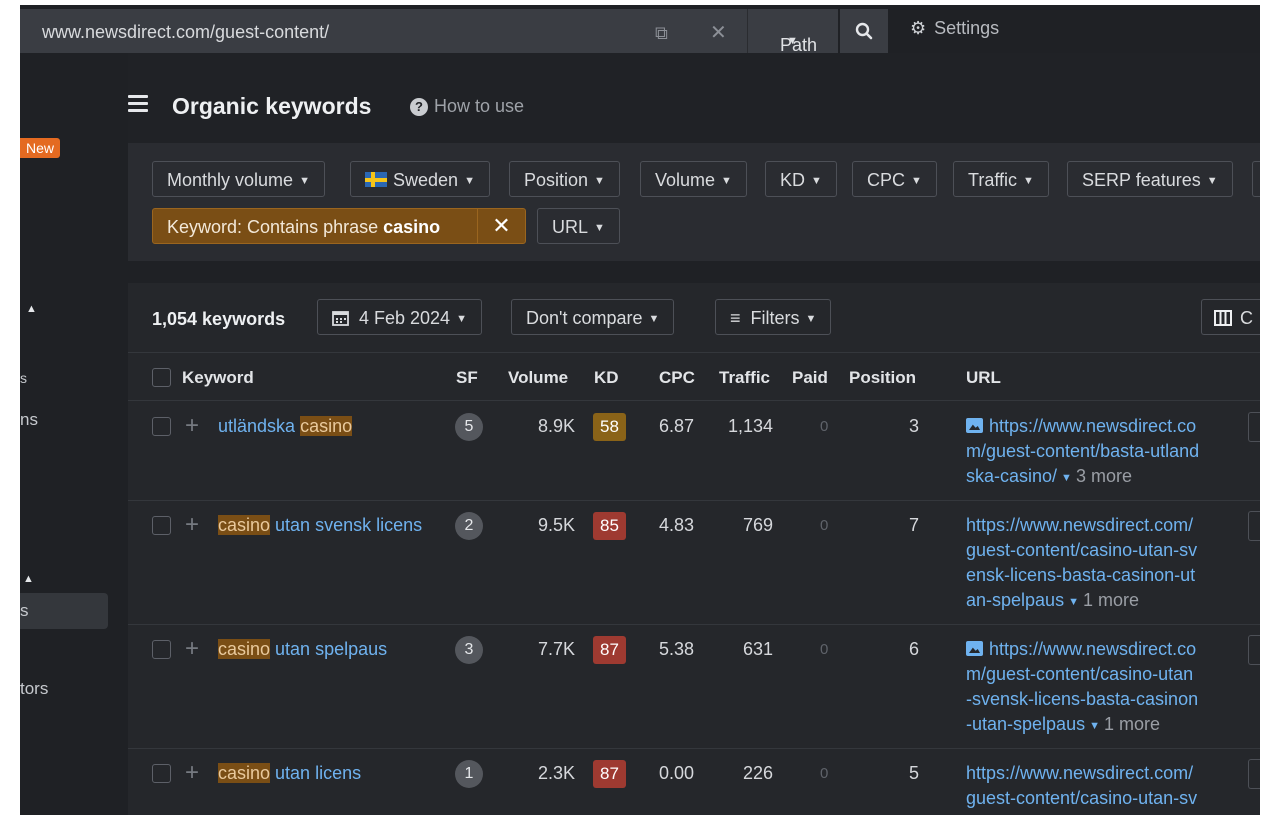  I want to click on keyword-link: casino utan spelpaus, so click(323, 649).